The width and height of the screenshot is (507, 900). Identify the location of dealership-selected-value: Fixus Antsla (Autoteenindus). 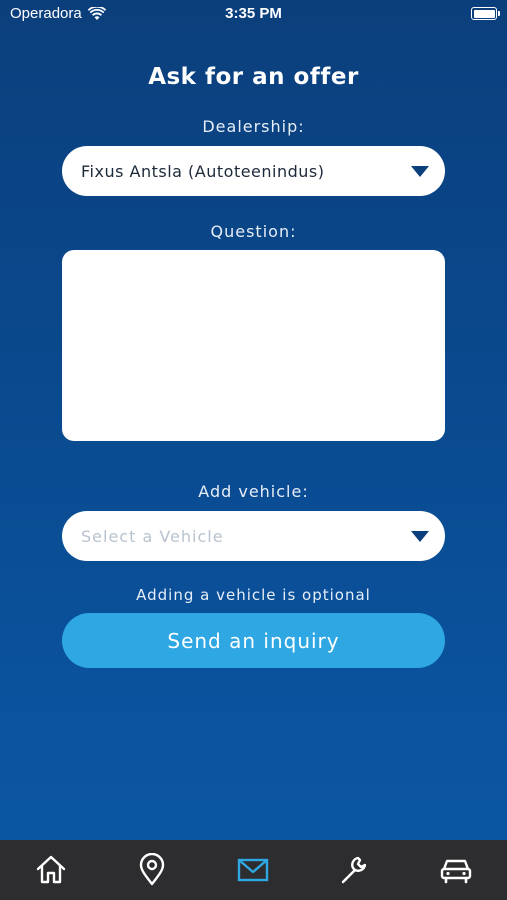
(203, 171).